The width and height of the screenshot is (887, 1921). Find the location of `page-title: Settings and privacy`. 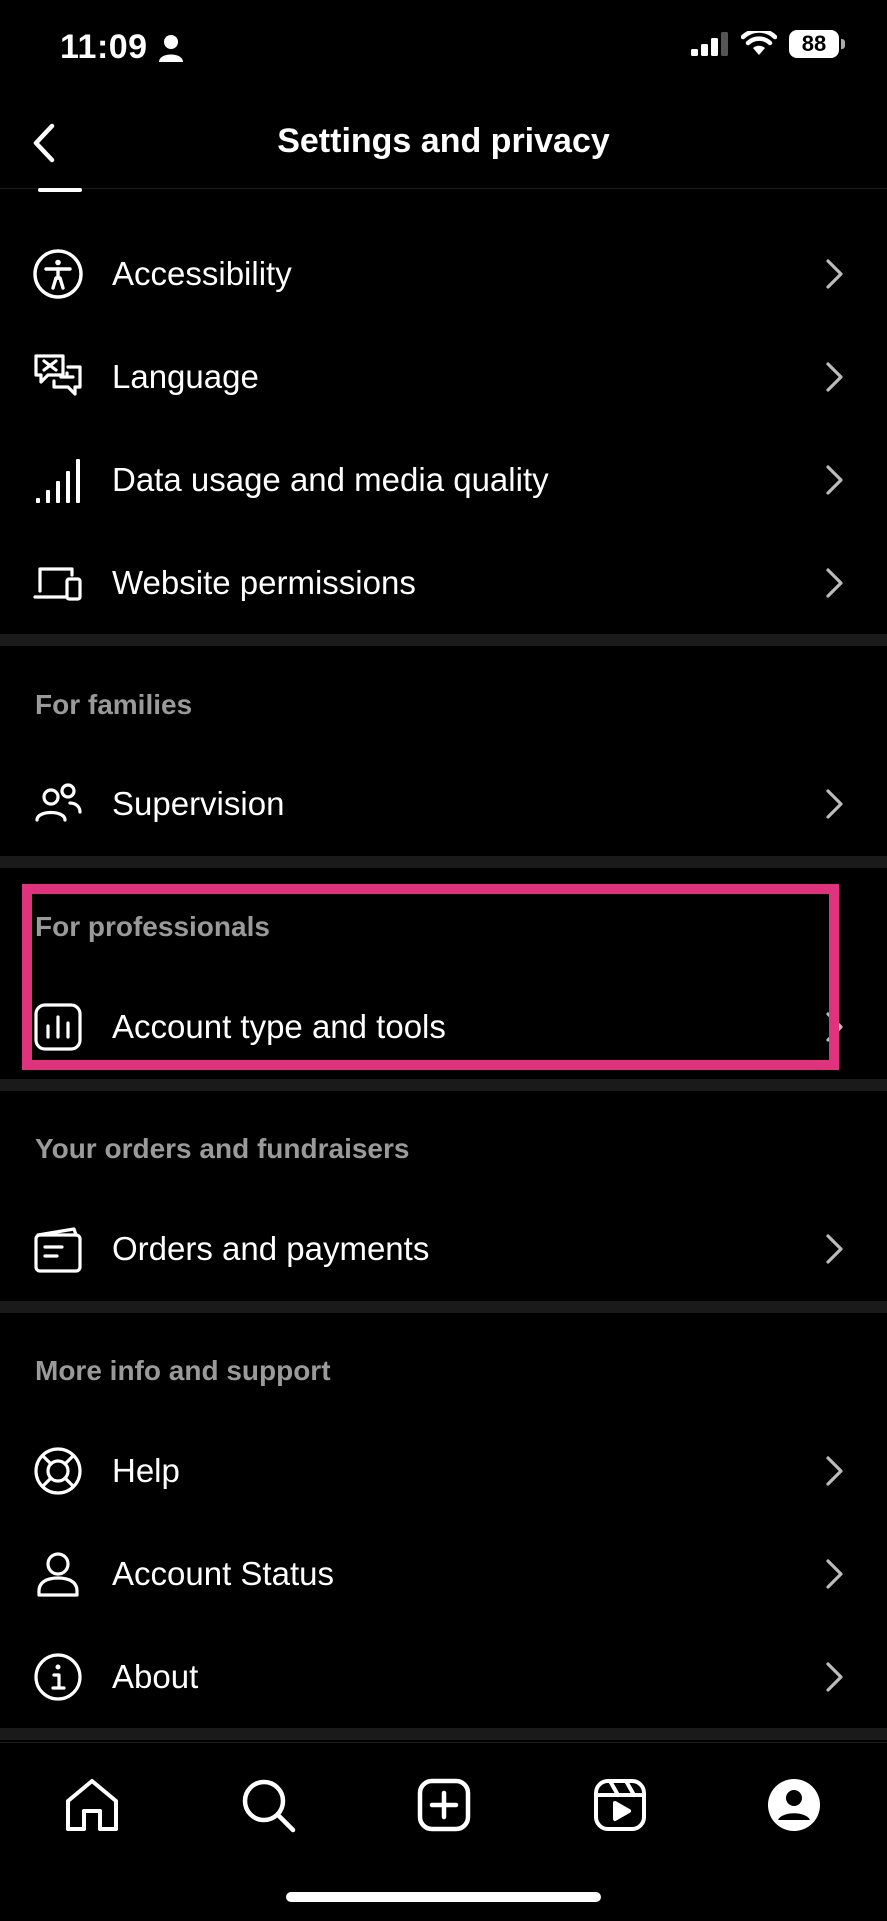

page-title: Settings and privacy is located at coordinates (443, 141).